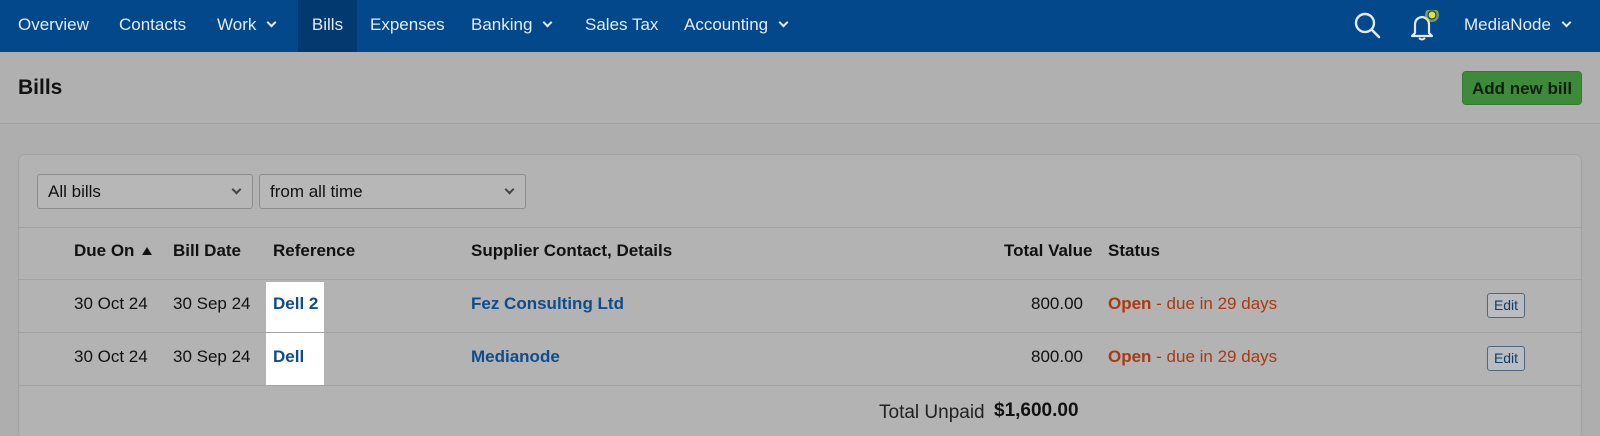 The height and width of the screenshot is (436, 1600). What do you see at coordinates (207, 251) in the screenshot?
I see `column-header-bill-date: Bill Date` at bounding box center [207, 251].